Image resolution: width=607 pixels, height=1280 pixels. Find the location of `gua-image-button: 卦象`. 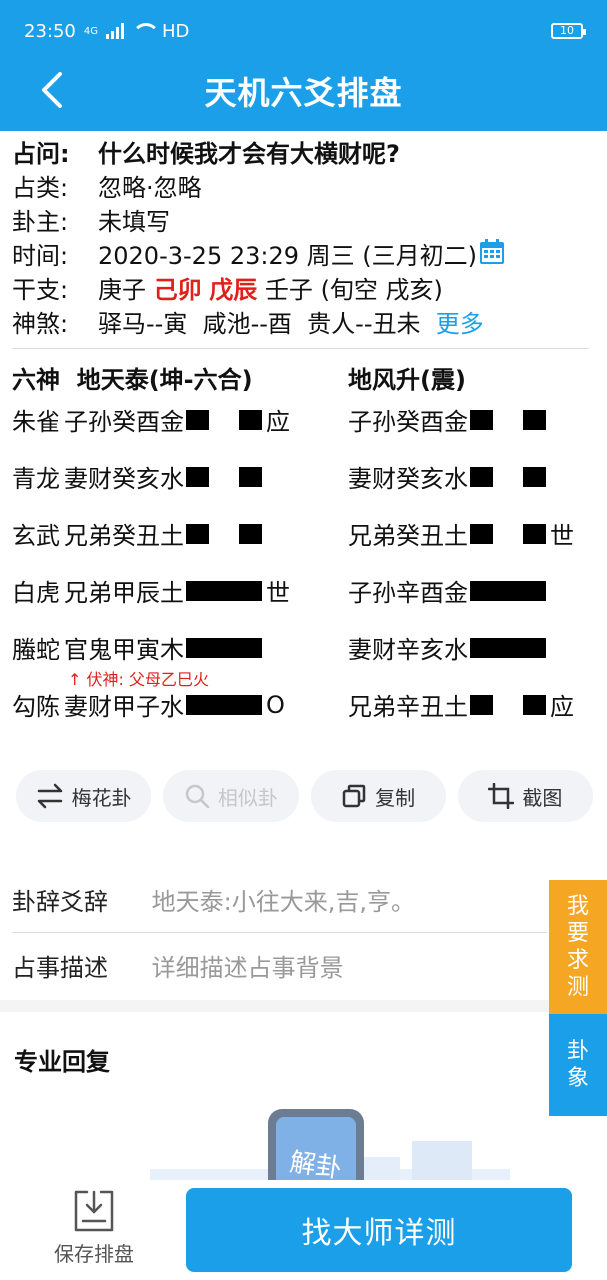

gua-image-button: 卦象 is located at coordinates (578, 1065).